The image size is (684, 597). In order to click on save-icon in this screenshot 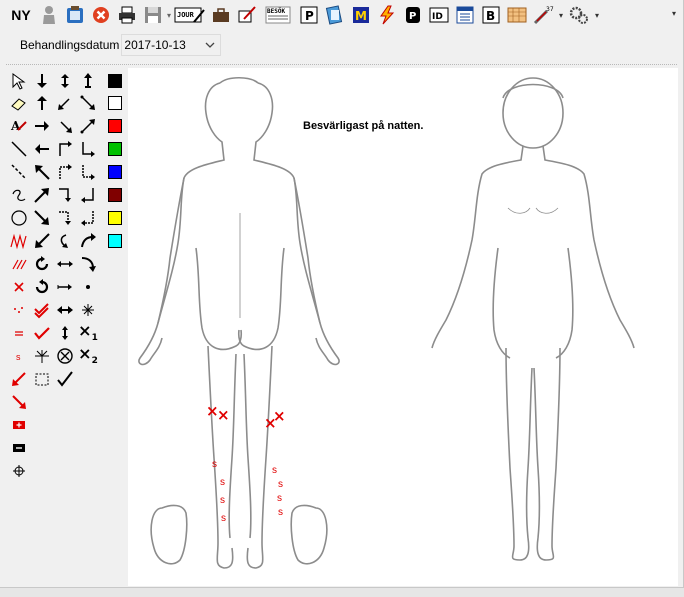, I will do `click(153, 15)`.